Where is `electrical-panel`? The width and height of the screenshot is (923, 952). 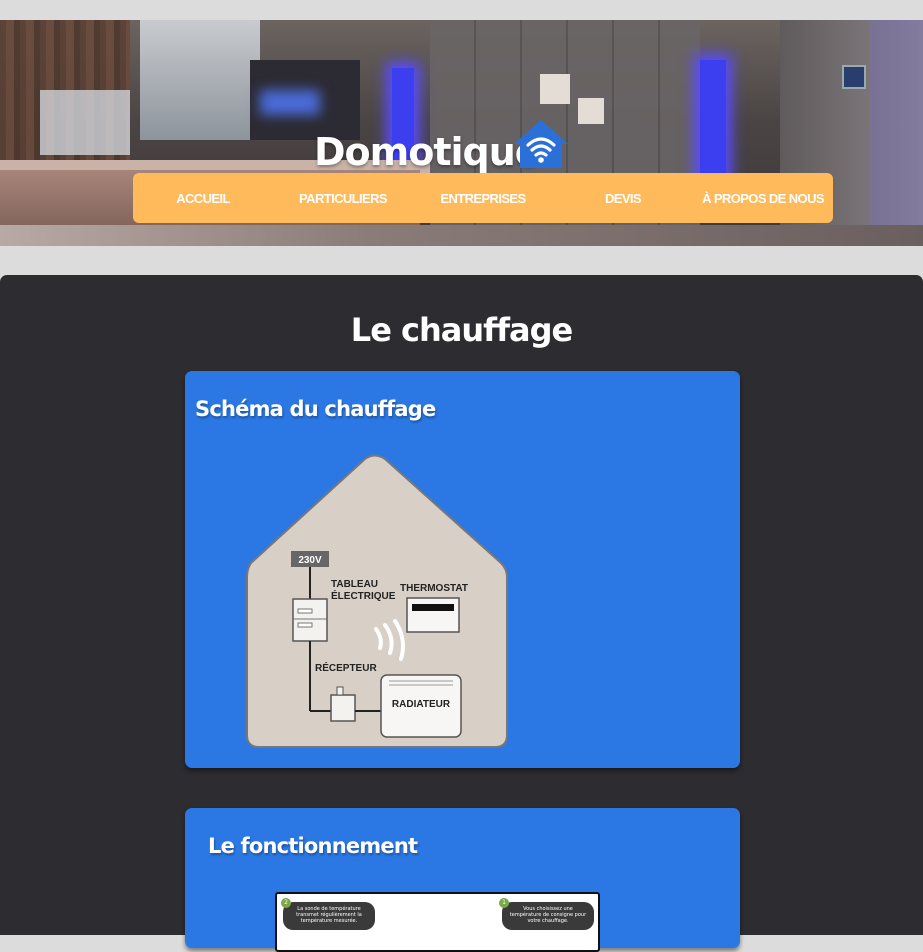
electrical-panel is located at coordinates (310, 620).